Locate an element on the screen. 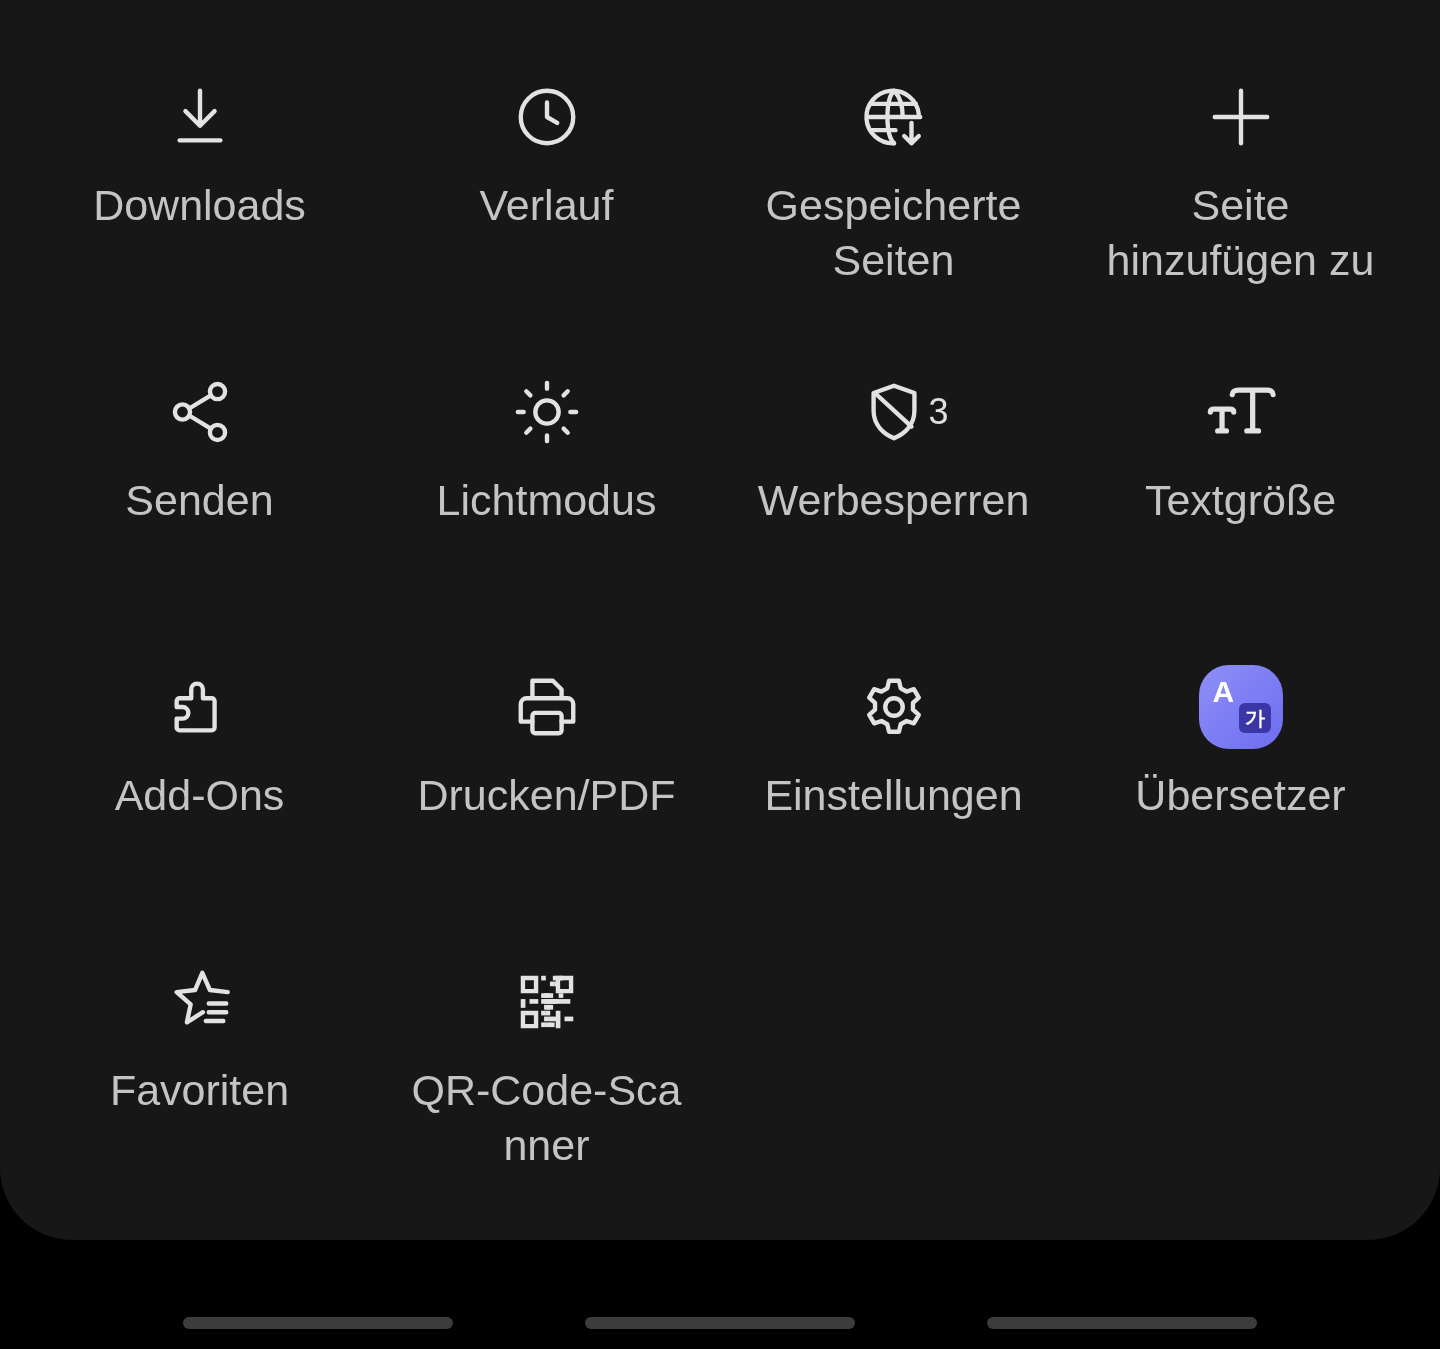  menu-item-label: Lichtmodus is located at coordinates (546, 500).